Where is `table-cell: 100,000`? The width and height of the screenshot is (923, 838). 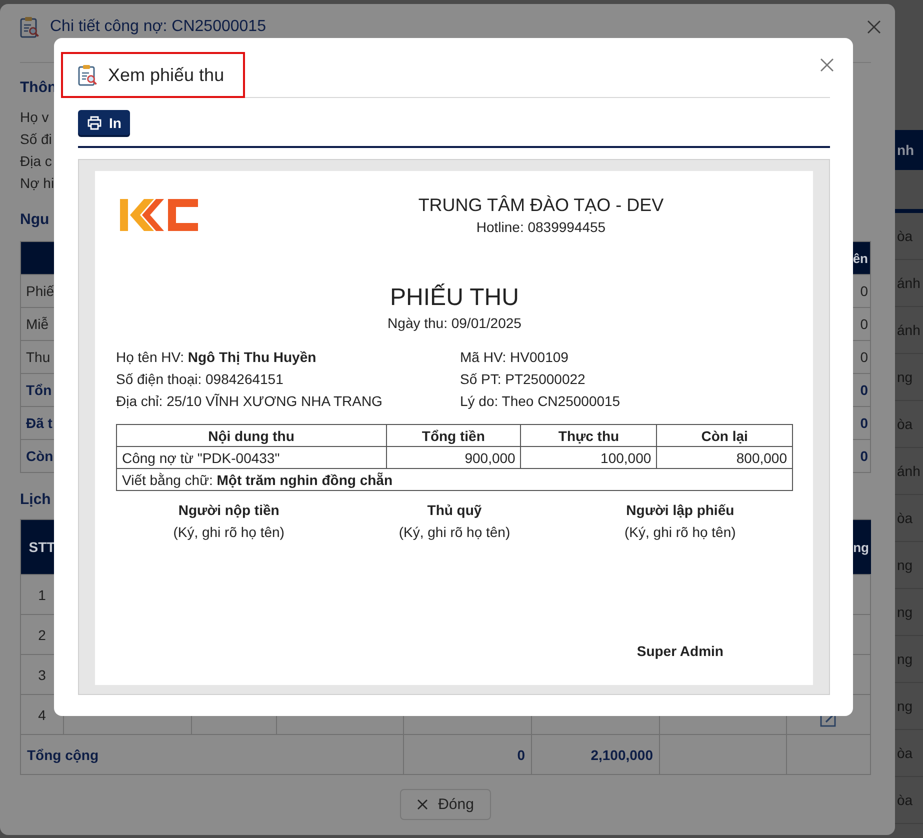 table-cell: 100,000 is located at coordinates (588, 457).